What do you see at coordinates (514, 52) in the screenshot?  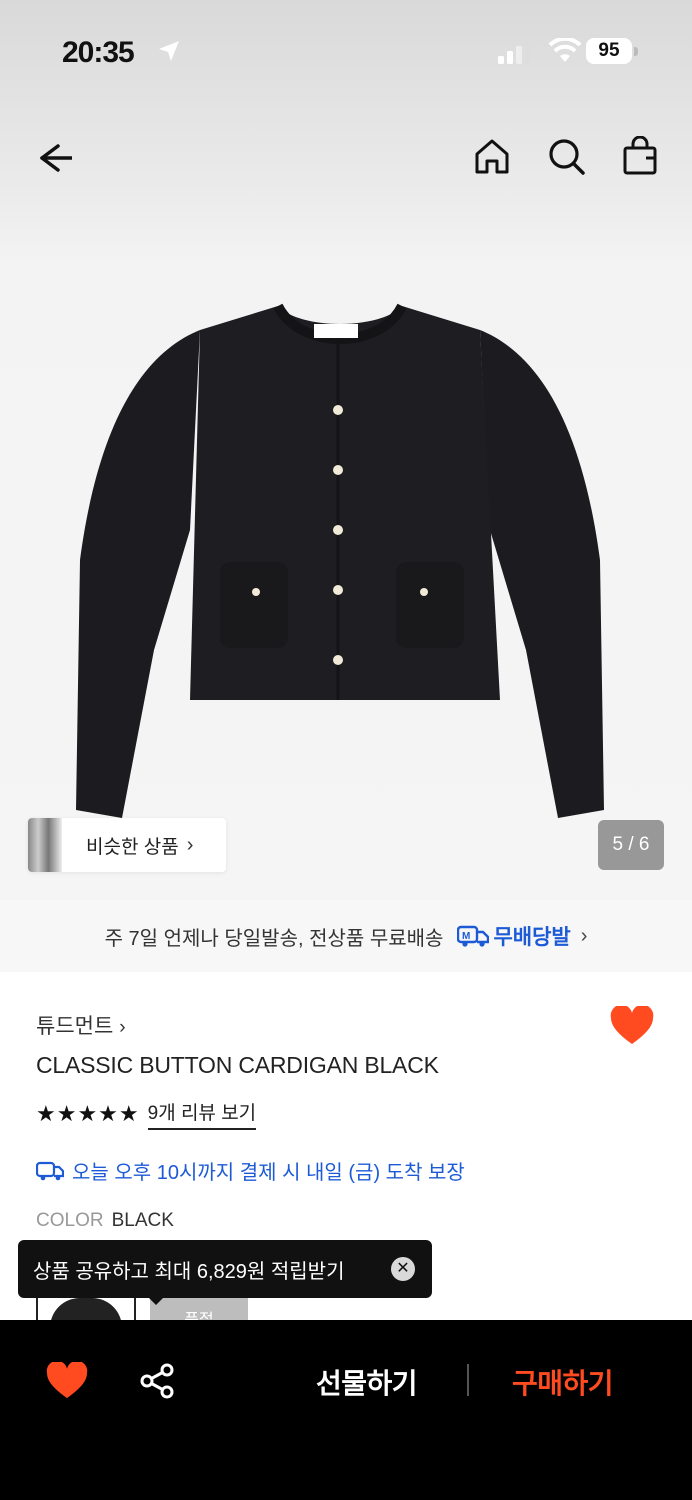 I see `cellular-signal-icon` at bounding box center [514, 52].